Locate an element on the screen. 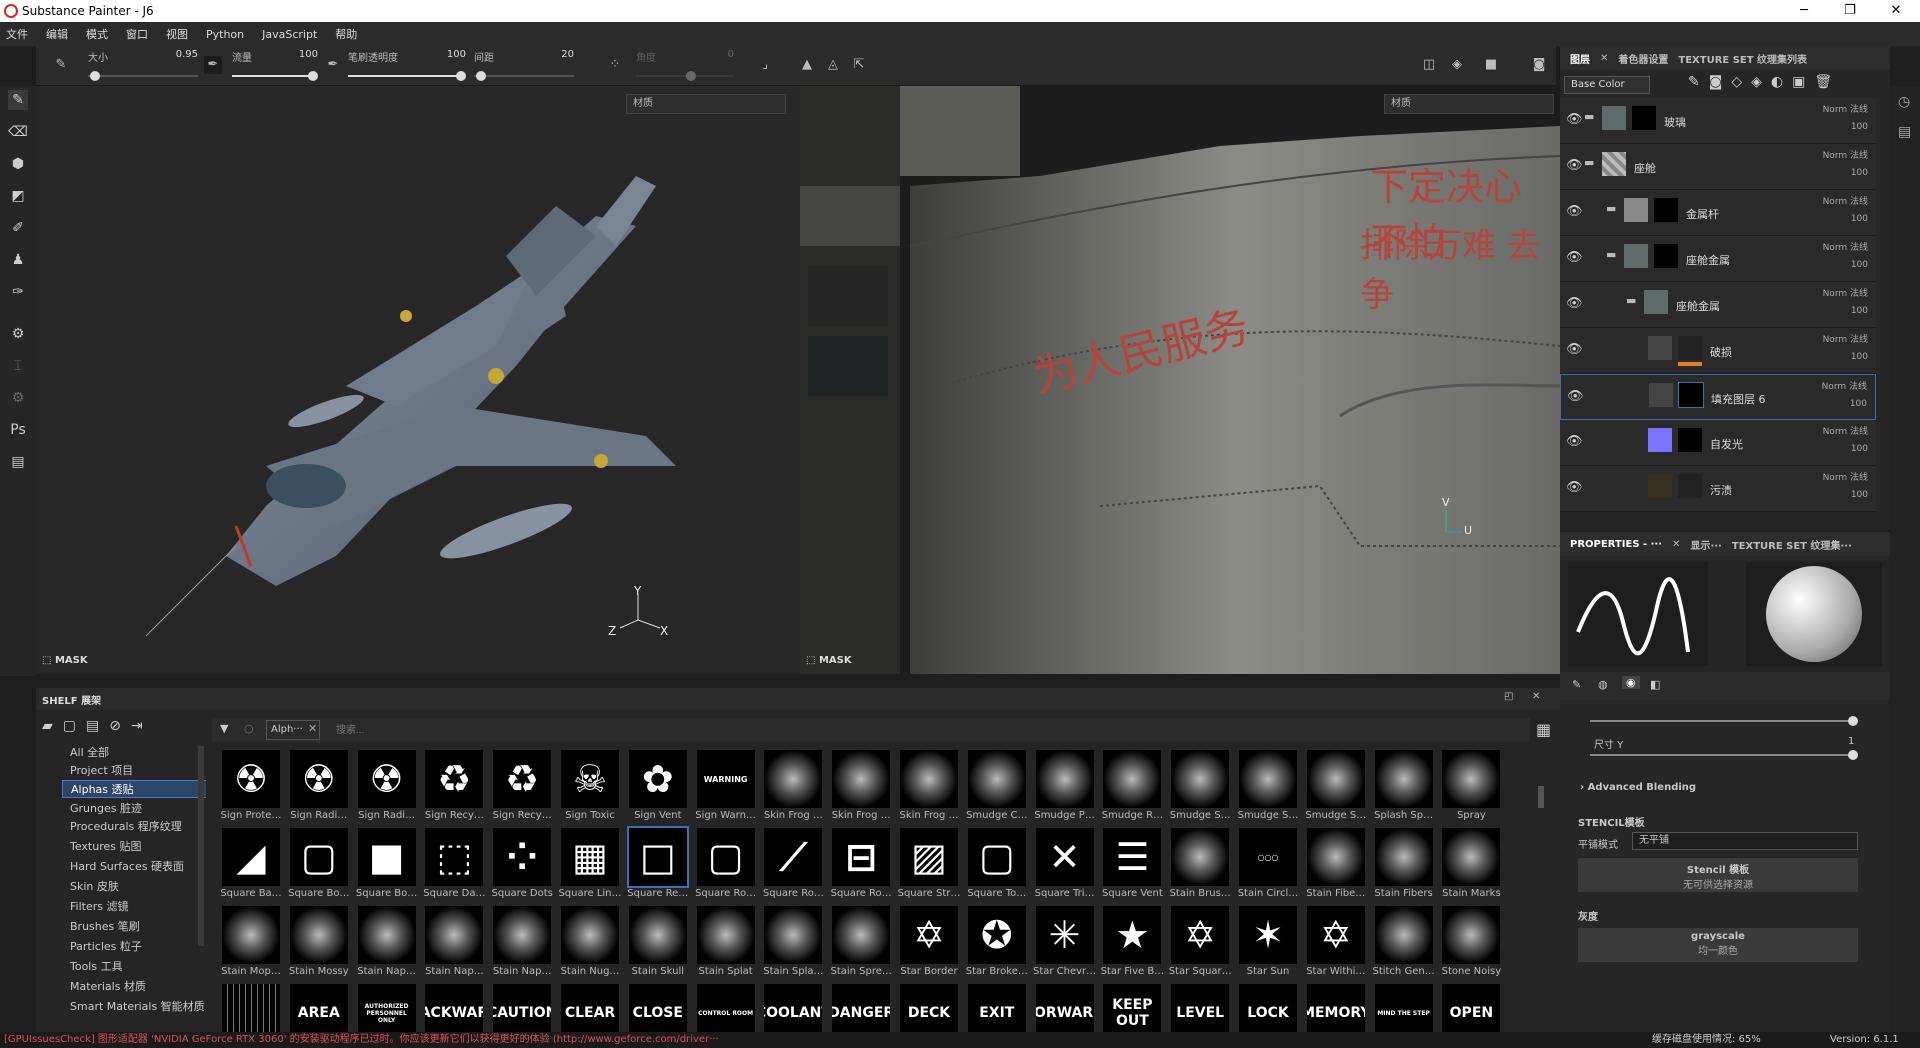 This screenshot has width=1920, height=1048. split-view-icon: ◫ is located at coordinates (1429, 65).